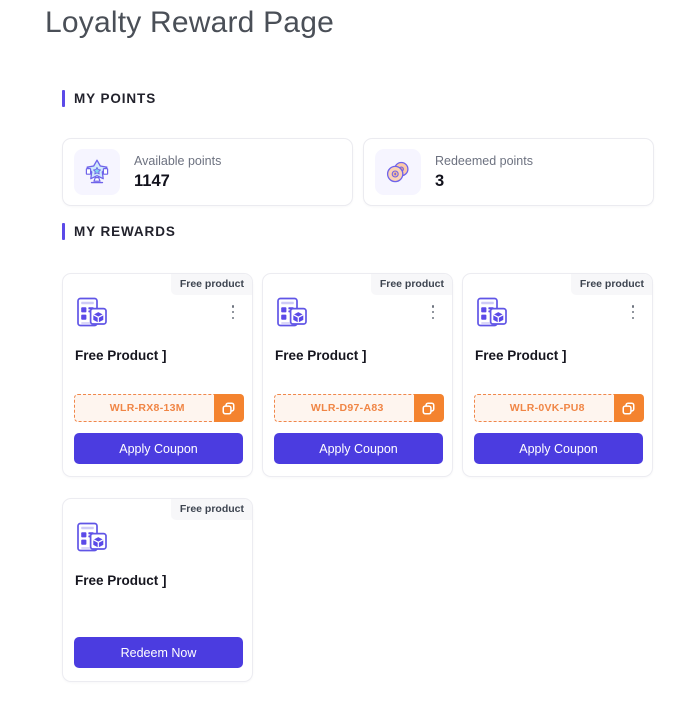 The width and height of the screenshot is (690, 720). I want to click on coupon-code-field: WLR-RX8-13M, so click(159, 408).